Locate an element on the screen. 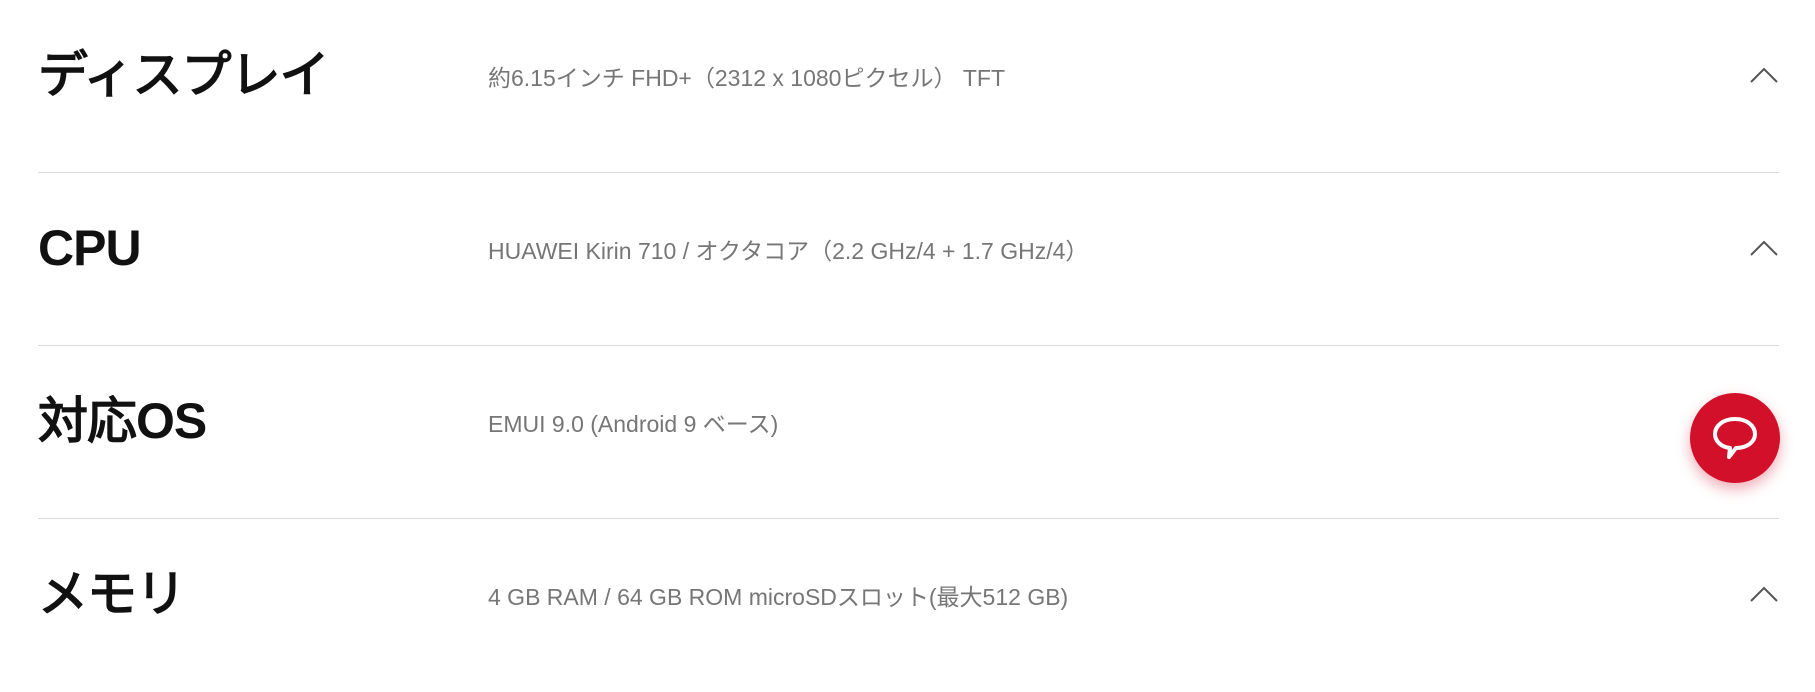 This screenshot has width=1815, height=692. spec-value-os: EMUI 9.0 (Android 9 ベース) is located at coordinates (633, 424).